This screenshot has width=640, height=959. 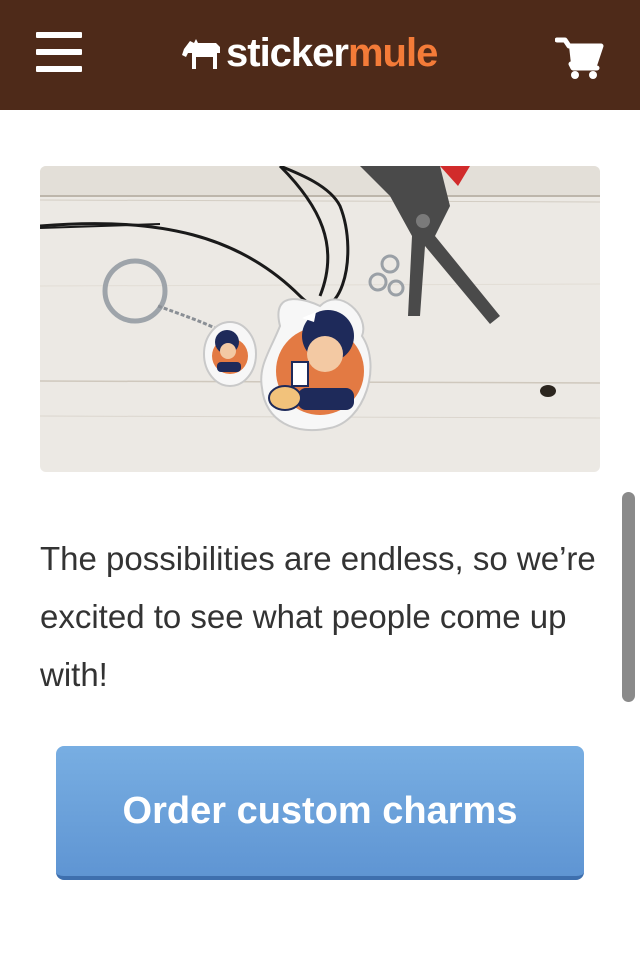 What do you see at coordinates (320, 813) in the screenshot?
I see `order-custom-charms-button: Order custom charms` at bounding box center [320, 813].